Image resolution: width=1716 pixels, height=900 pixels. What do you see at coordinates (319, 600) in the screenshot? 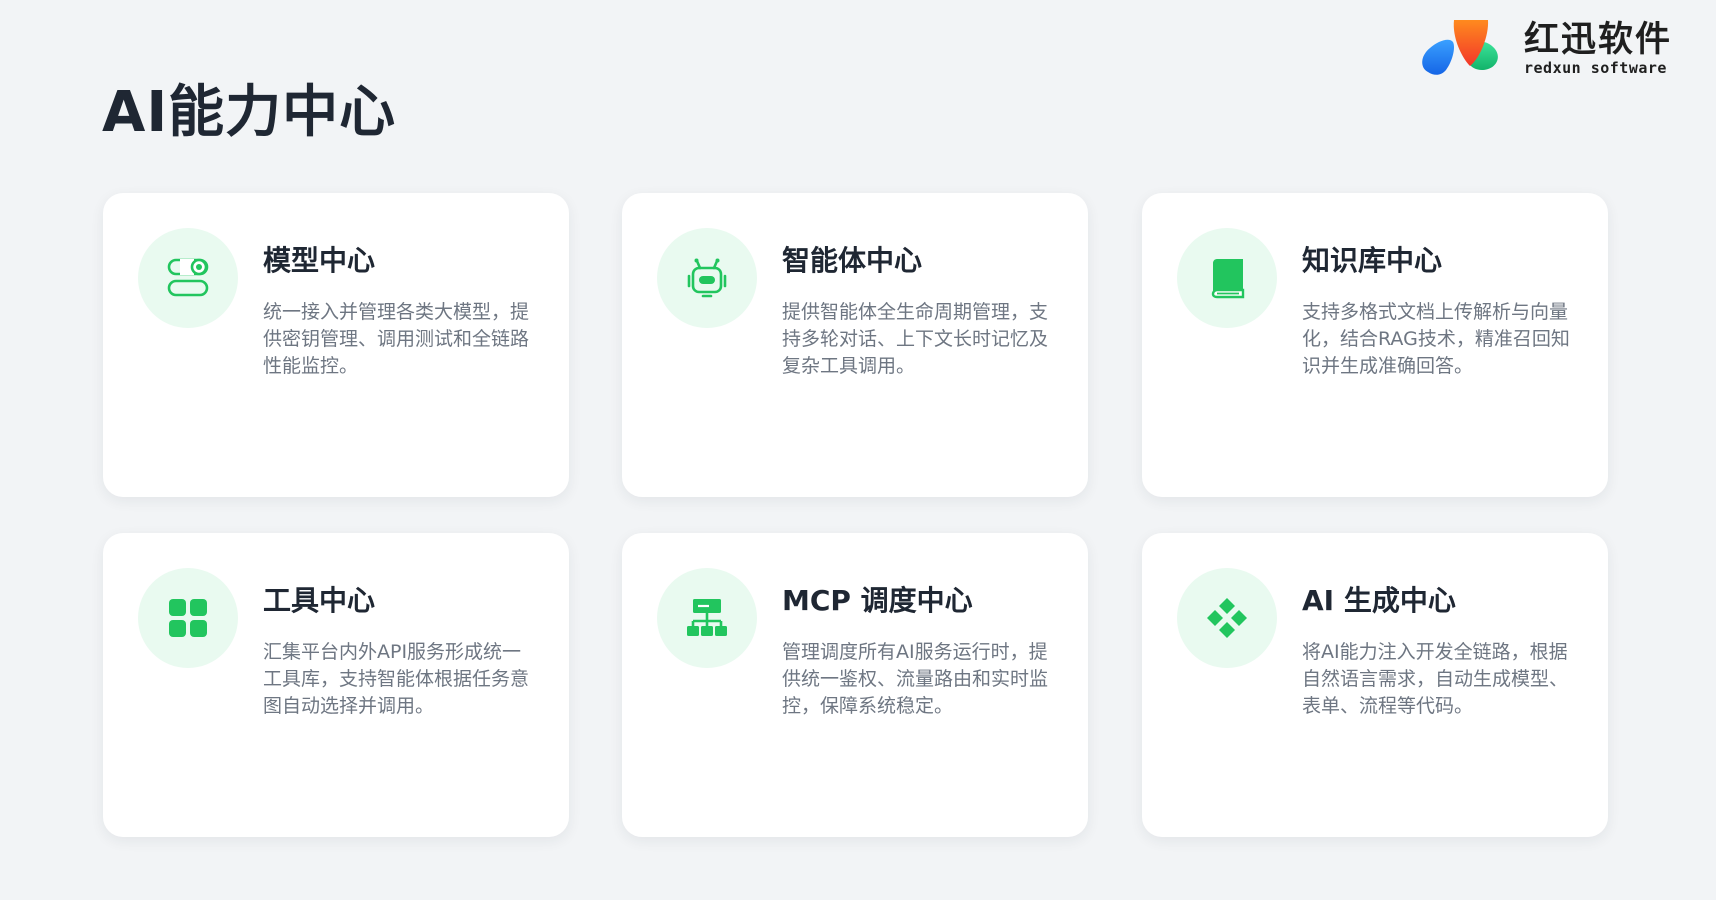
I see `card-title: 工具中心` at bounding box center [319, 600].